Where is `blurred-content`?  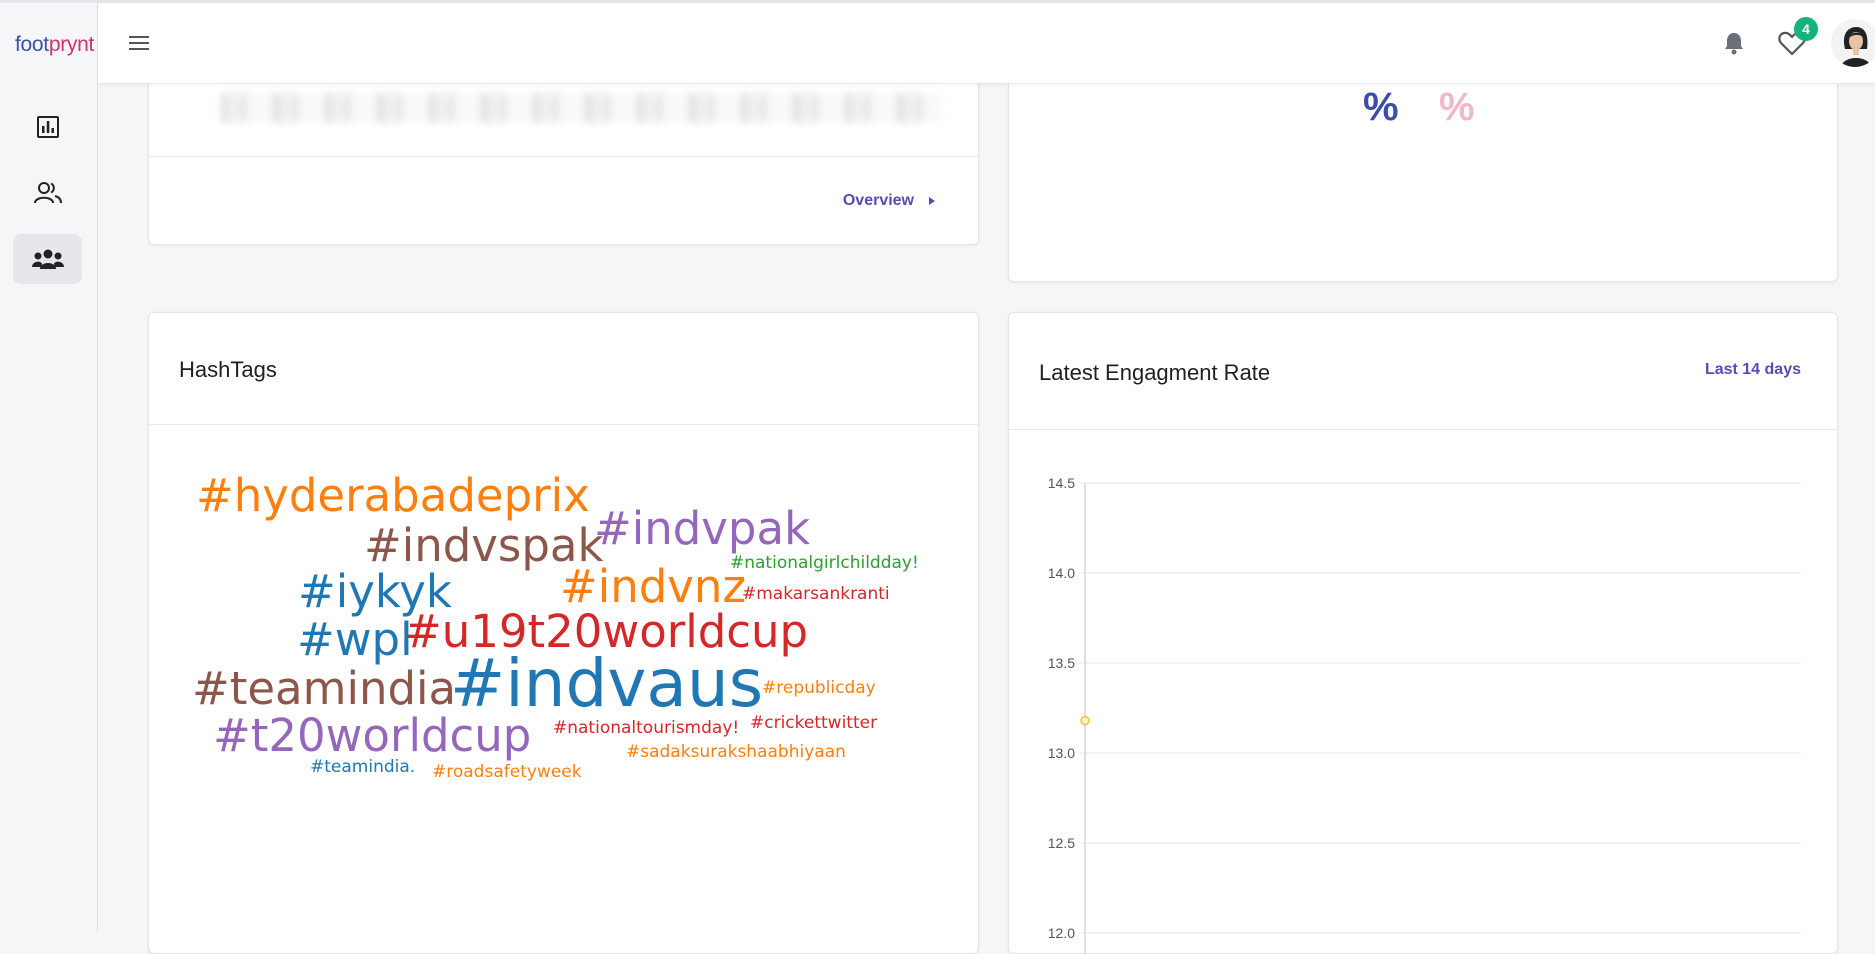
blurred-content is located at coordinates (581, 108).